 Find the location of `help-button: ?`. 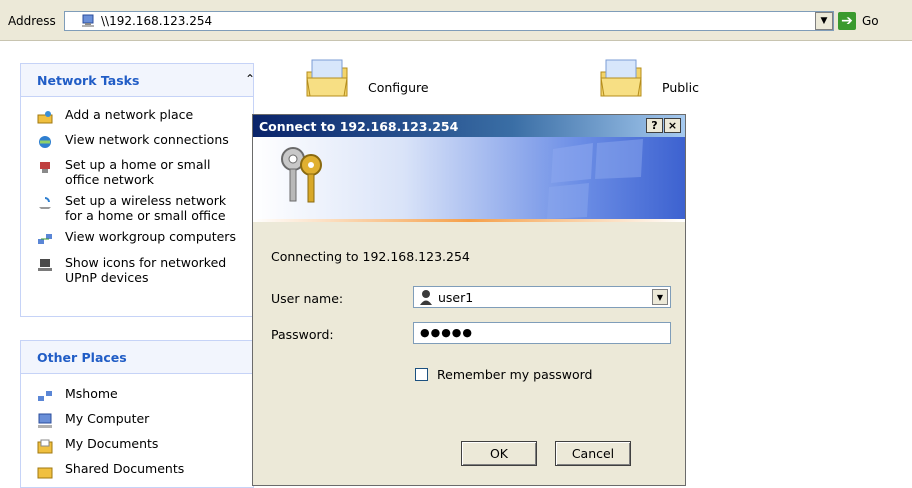

help-button: ? is located at coordinates (654, 125).